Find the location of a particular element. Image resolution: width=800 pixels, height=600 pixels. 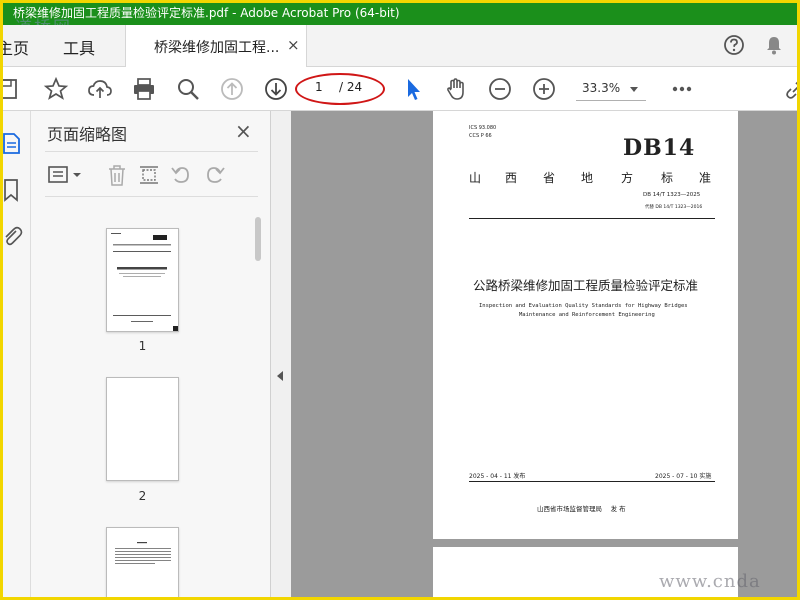

document-title: 公路桥梁维修加固工程质量检验评定标准 is located at coordinates (586, 285).